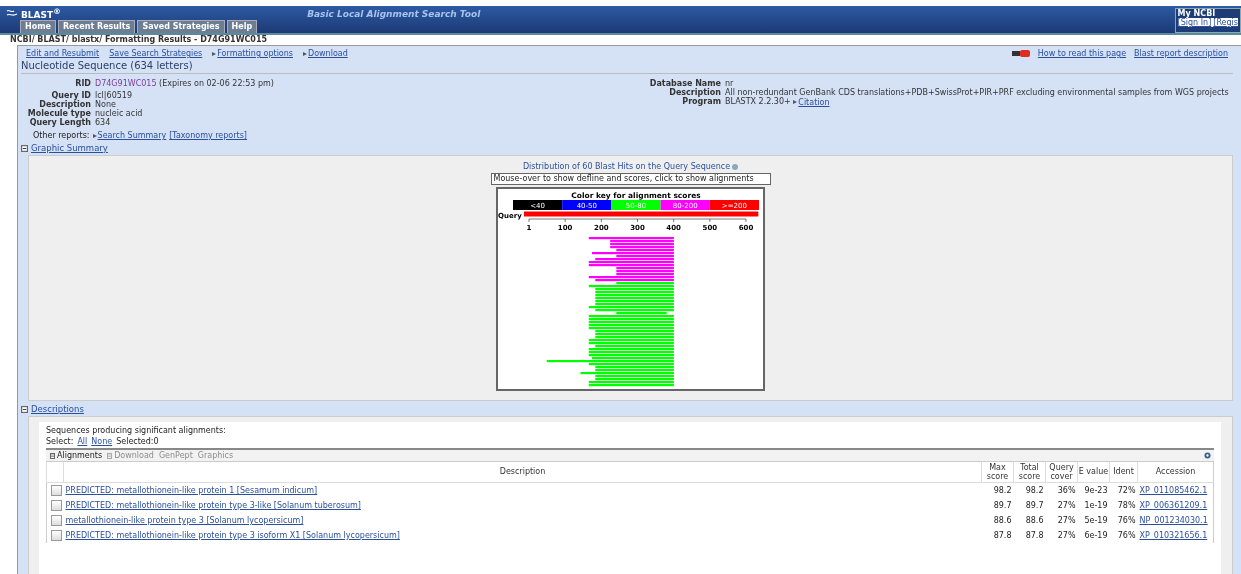 Image resolution: width=1241 pixels, height=574 pixels. What do you see at coordinates (729, 83) in the screenshot?
I see `field-value: nr` at bounding box center [729, 83].